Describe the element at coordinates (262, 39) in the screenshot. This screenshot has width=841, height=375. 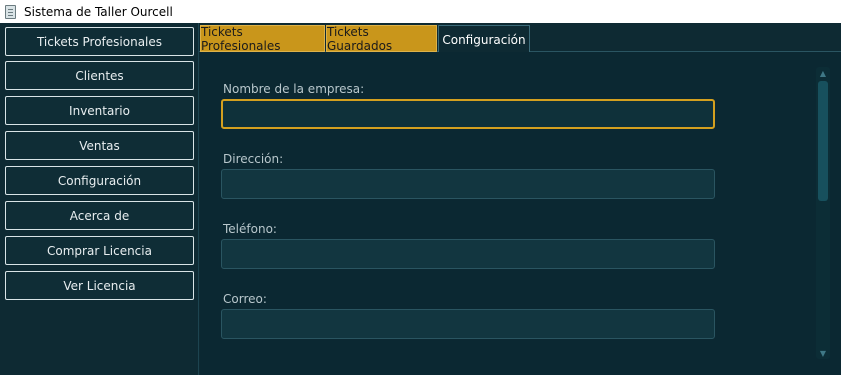
I see `tab-tickets-profesionales: Tickets Profesionales` at that location.